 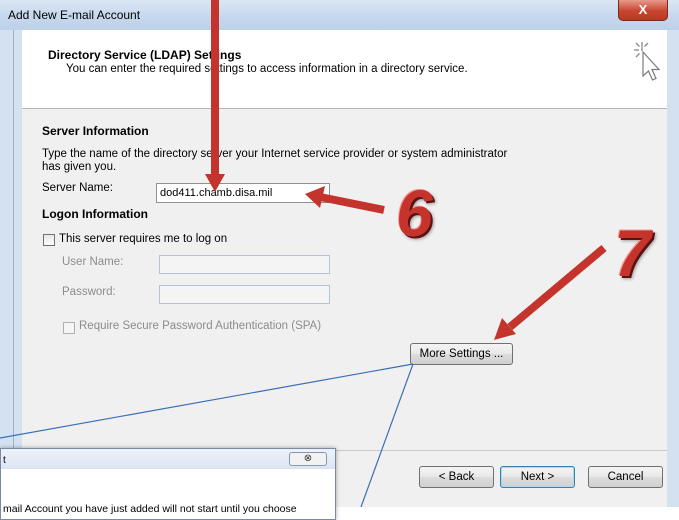 I want to click on step-7-label: 7, so click(x=632, y=253).